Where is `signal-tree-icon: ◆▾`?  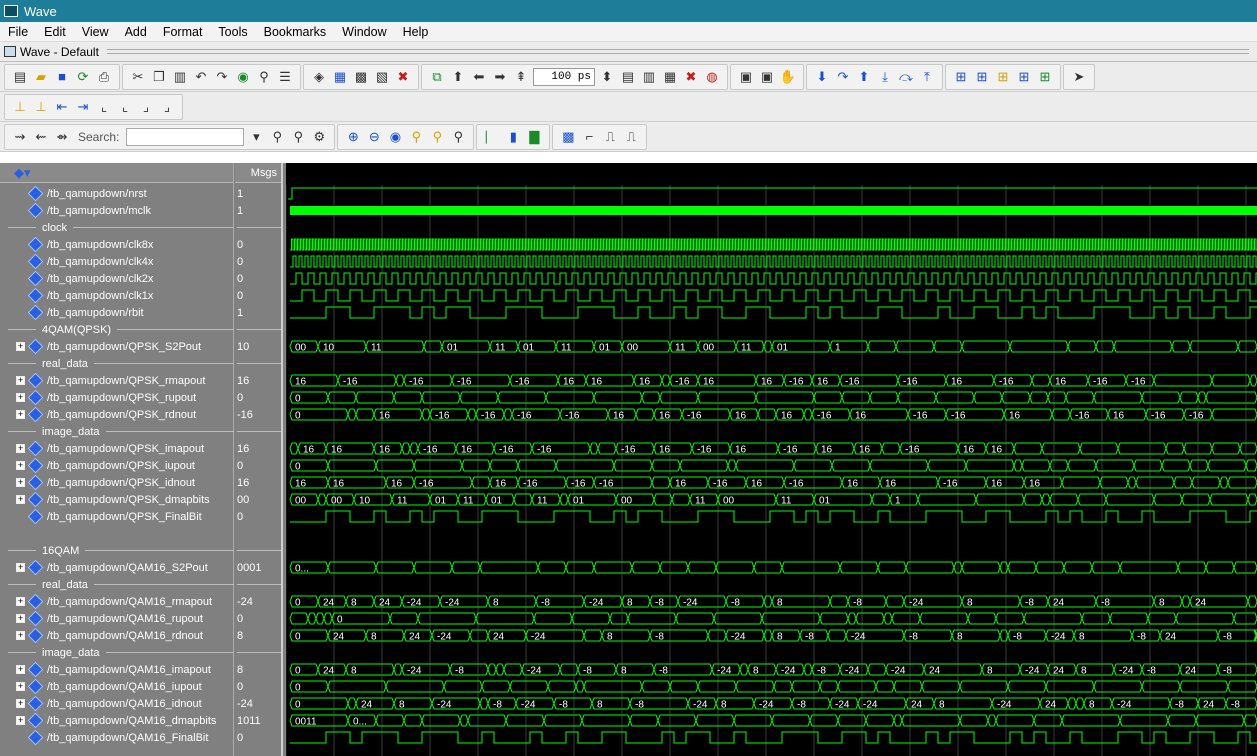
signal-tree-icon: ◆▾ is located at coordinates (22, 173).